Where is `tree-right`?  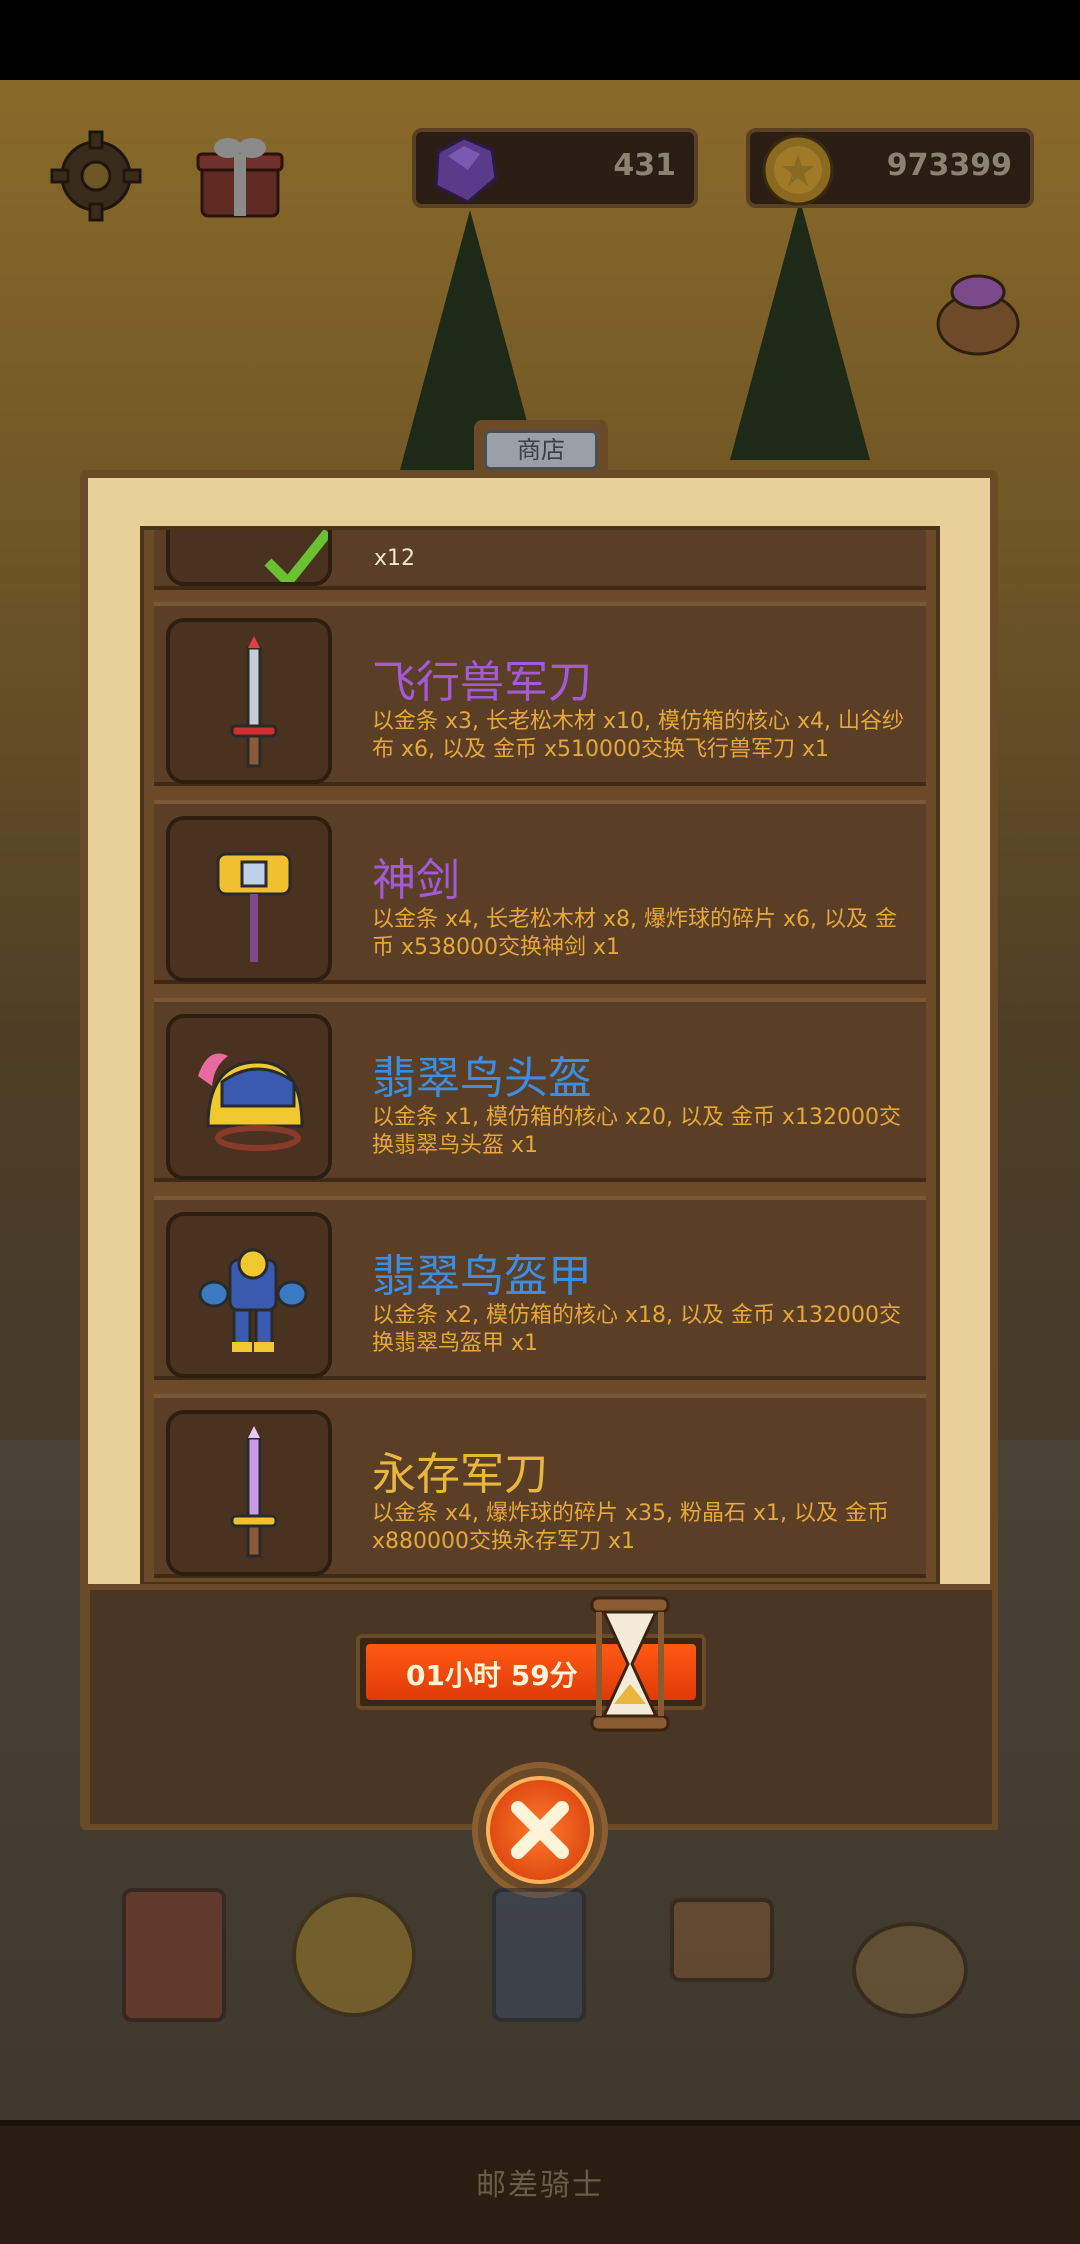 tree-right is located at coordinates (800, 330).